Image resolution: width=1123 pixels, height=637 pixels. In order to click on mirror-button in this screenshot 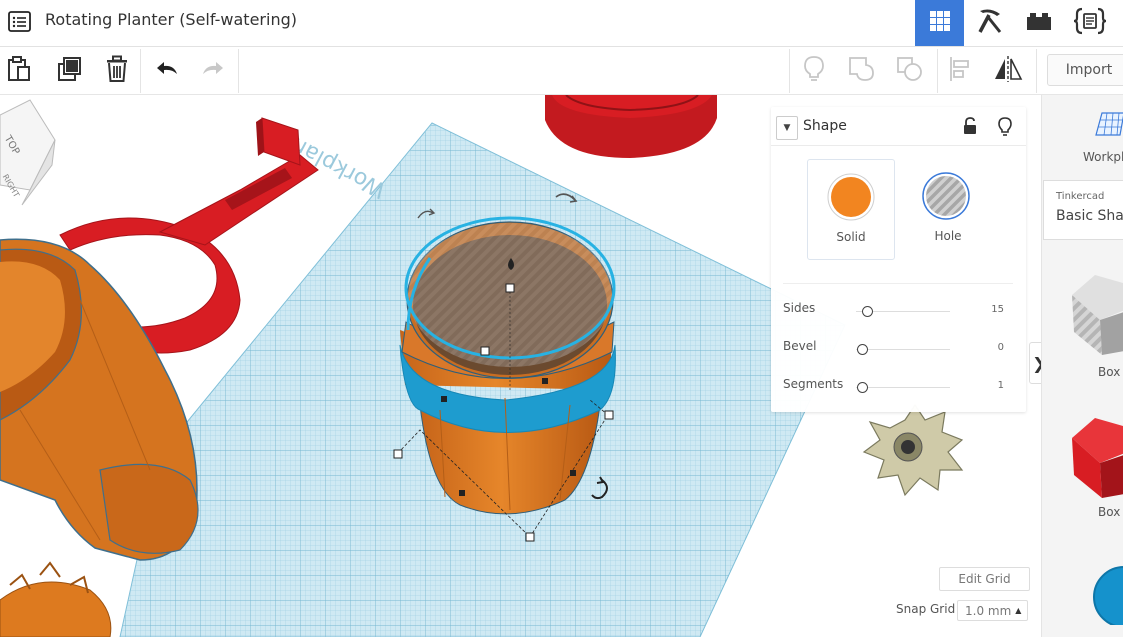, I will do `click(1008, 71)`.